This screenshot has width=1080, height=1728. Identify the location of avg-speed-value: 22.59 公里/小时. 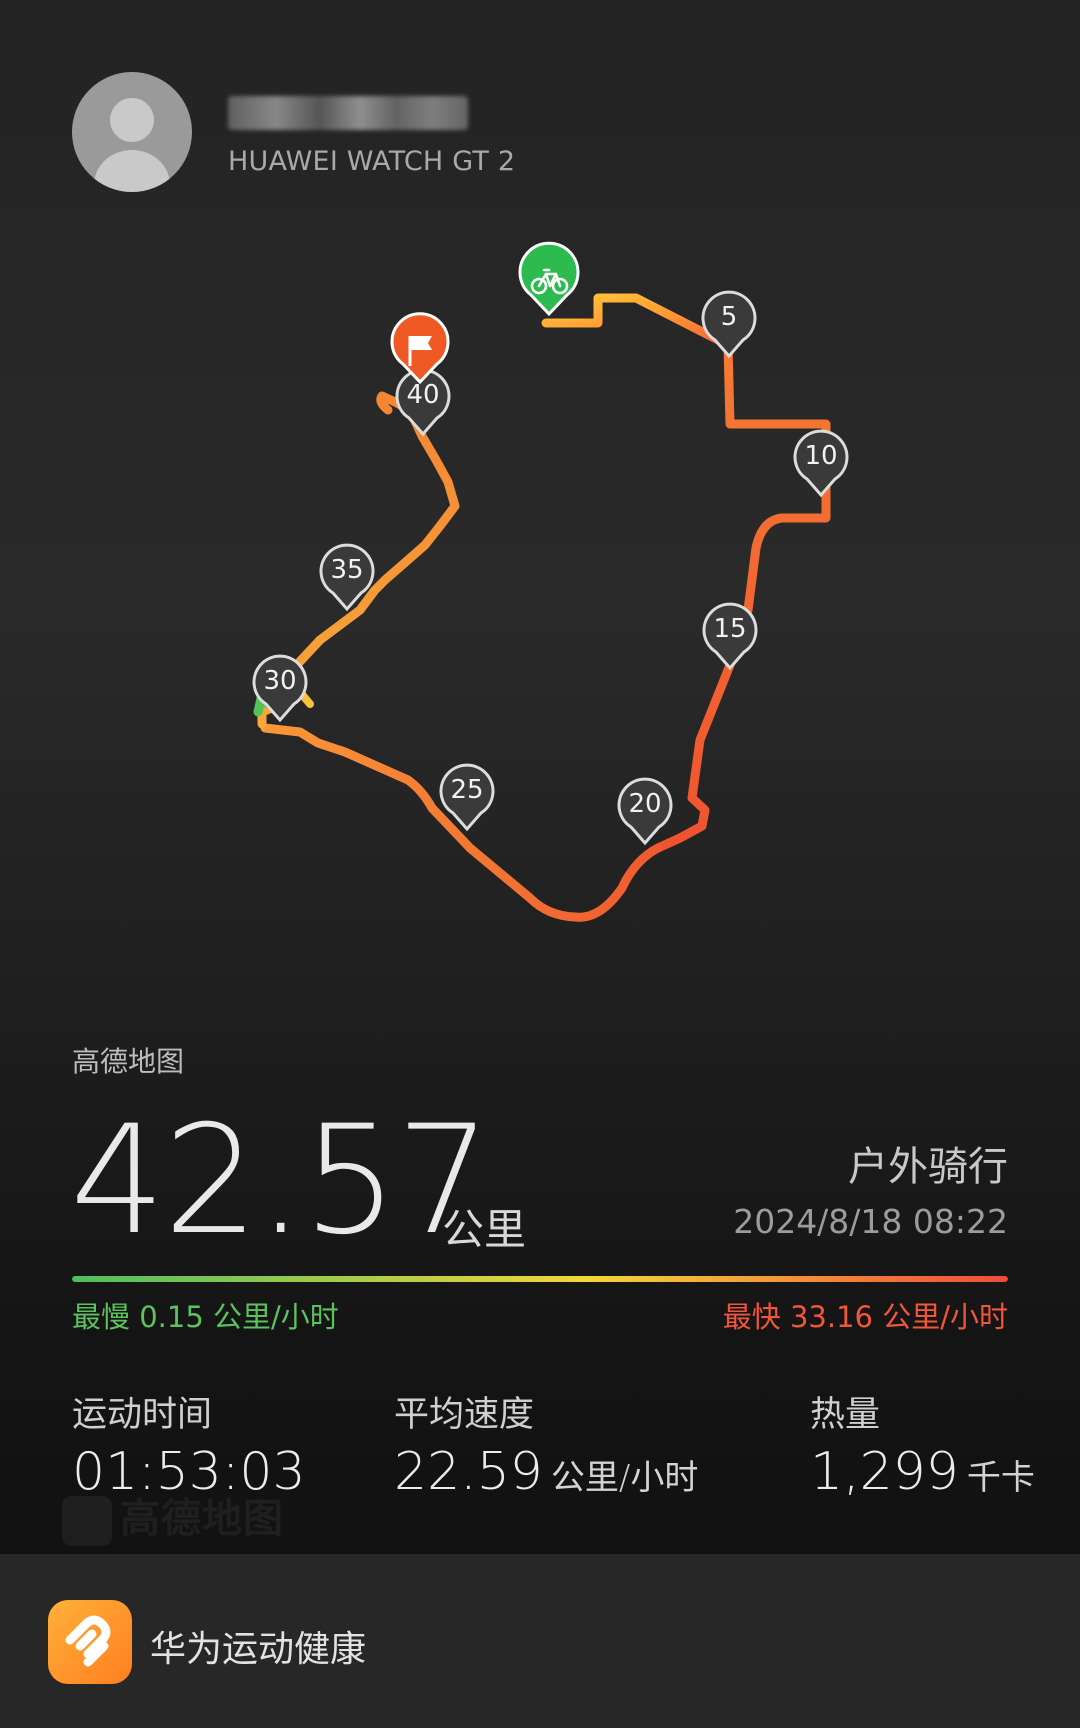
(546, 1472).